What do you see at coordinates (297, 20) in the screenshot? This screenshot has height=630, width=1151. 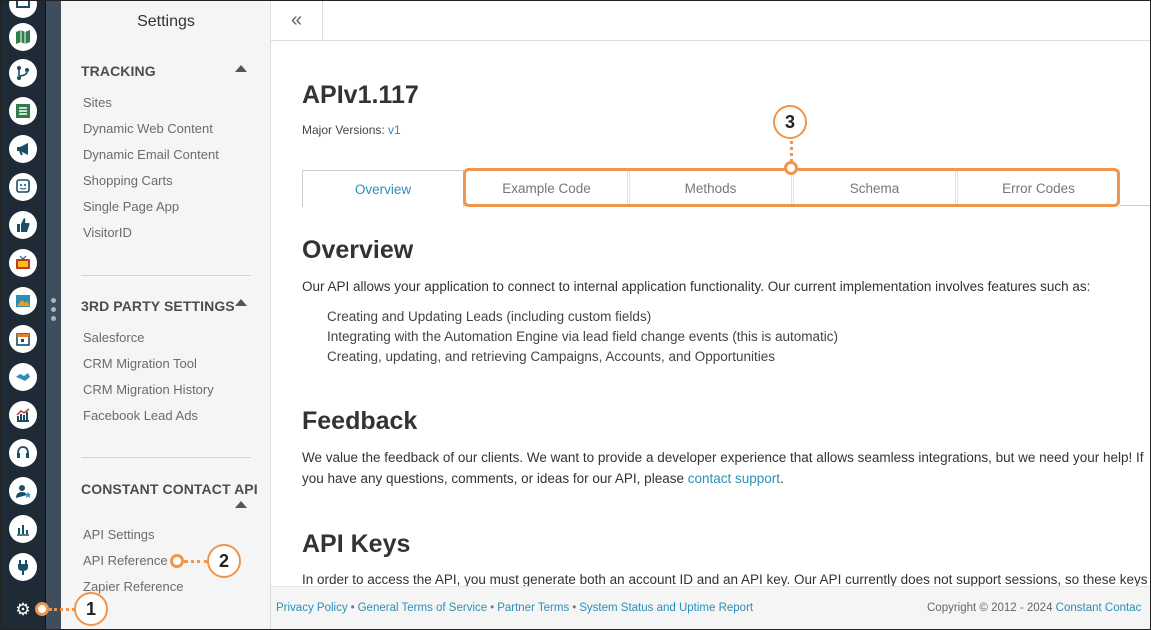 I see `collapse-sidebar-button: «` at bounding box center [297, 20].